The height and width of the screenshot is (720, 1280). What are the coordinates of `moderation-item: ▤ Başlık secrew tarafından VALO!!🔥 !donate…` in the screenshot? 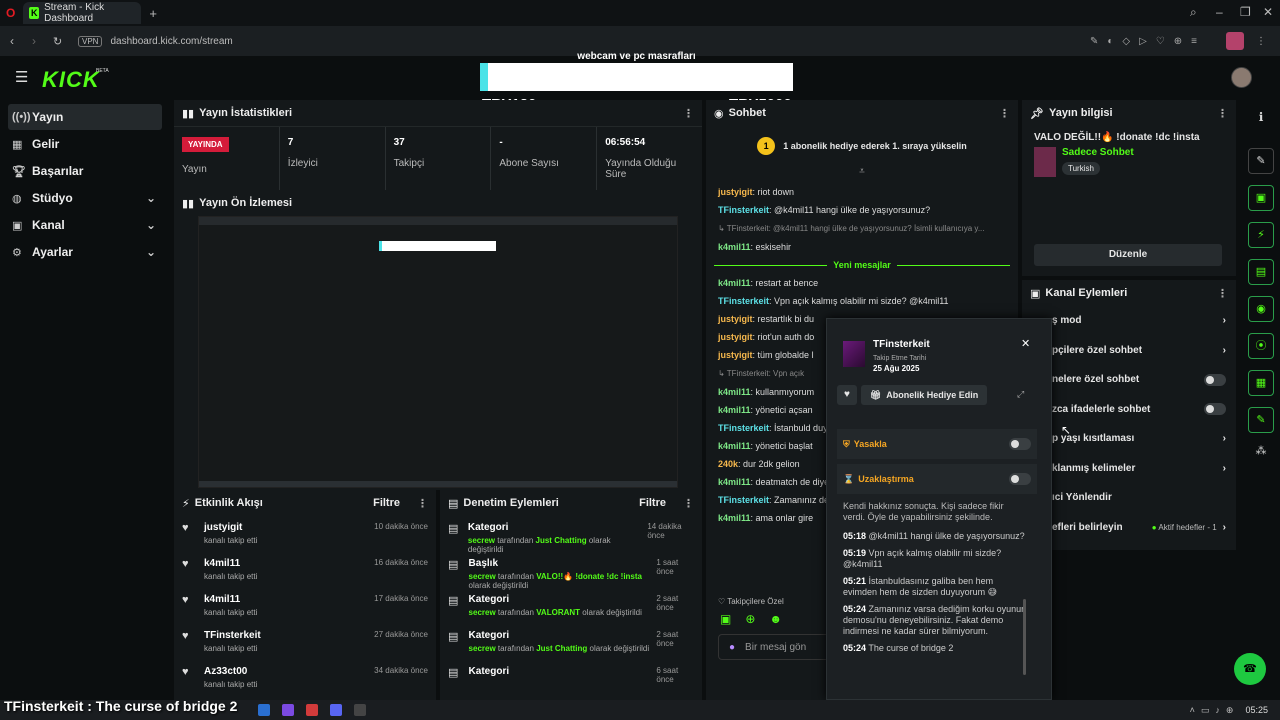 It's located at (571, 571).